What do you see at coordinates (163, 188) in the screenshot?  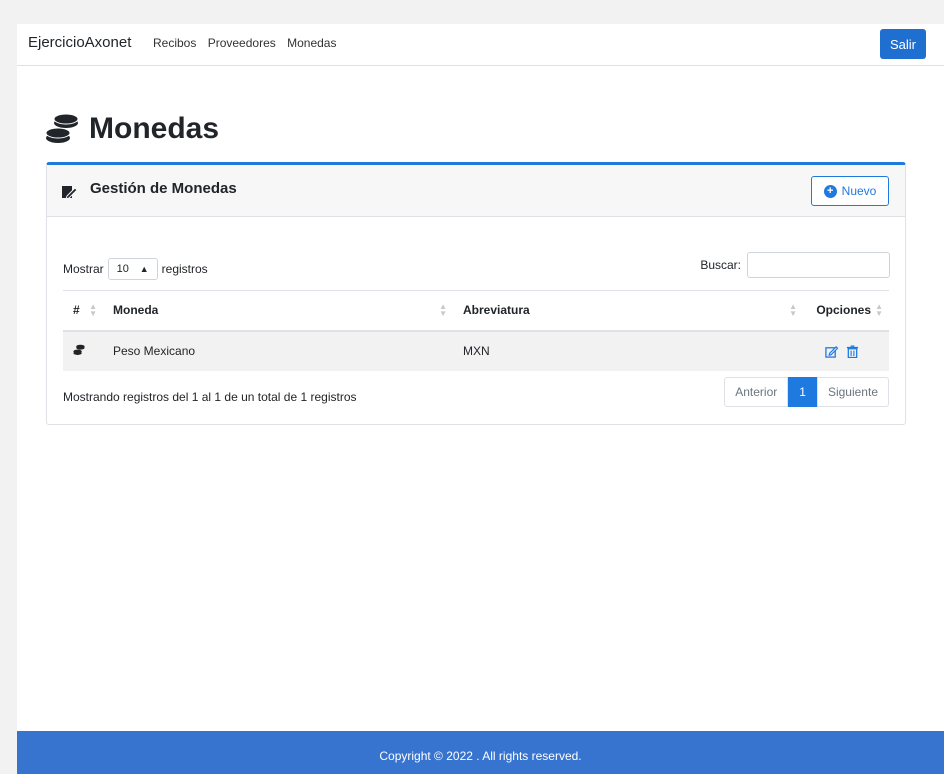 I see `card-title: Gestión de Monedas` at bounding box center [163, 188].